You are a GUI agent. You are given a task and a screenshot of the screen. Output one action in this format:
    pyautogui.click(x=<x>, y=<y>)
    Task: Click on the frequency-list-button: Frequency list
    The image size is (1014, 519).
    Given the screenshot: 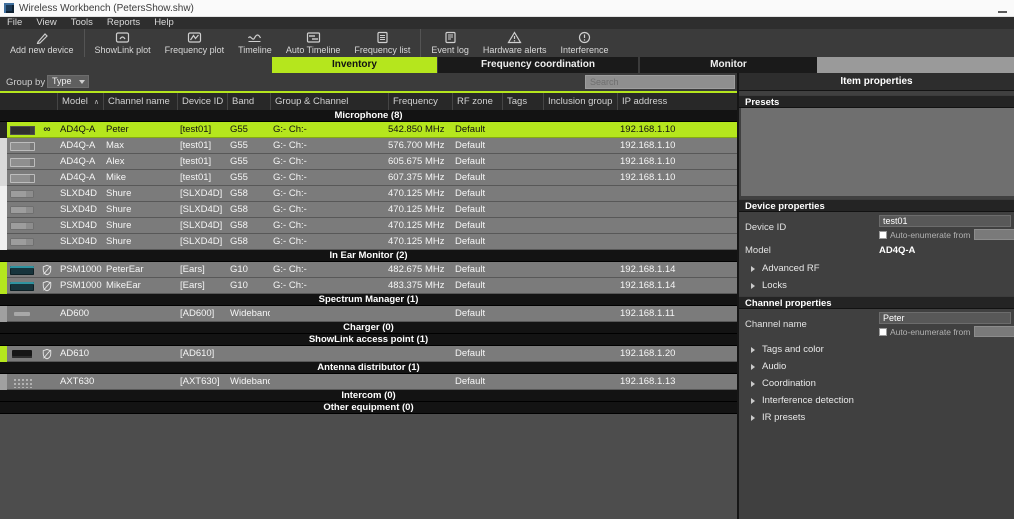 What is the action you would take?
    pyautogui.click(x=382, y=43)
    